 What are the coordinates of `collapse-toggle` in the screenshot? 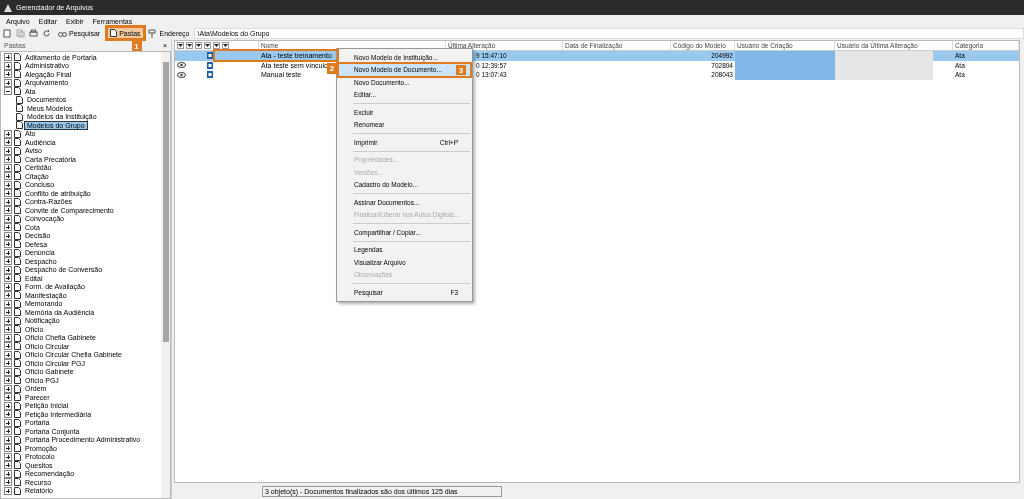 It's located at (8, 91).